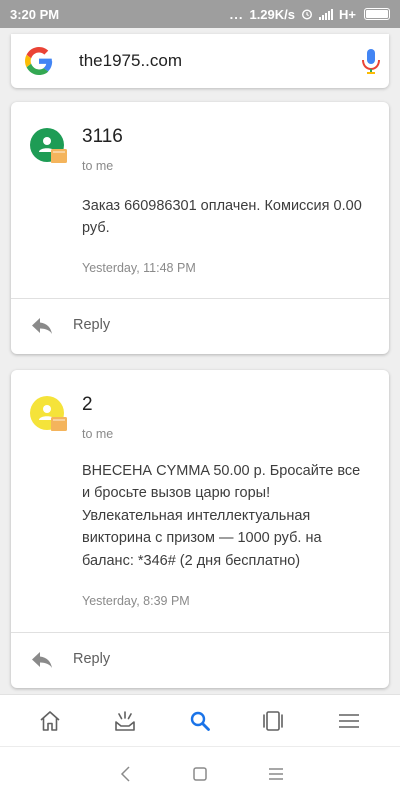  I want to click on system-nav-bar, so click(200, 773).